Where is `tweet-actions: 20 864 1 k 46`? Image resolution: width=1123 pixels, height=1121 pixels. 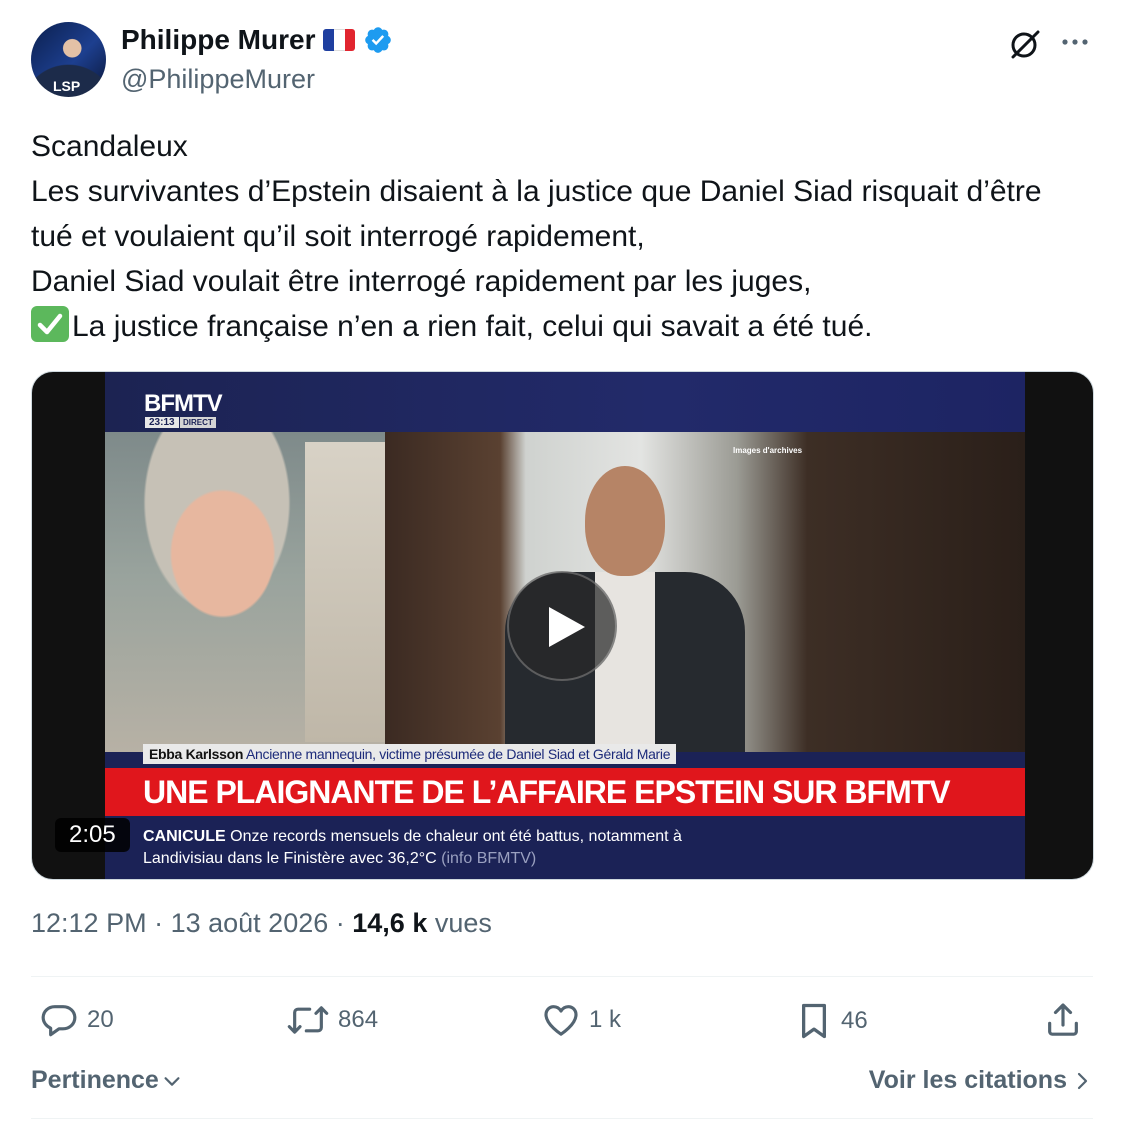 tweet-actions: 20 864 1 k 46 is located at coordinates (562, 1024).